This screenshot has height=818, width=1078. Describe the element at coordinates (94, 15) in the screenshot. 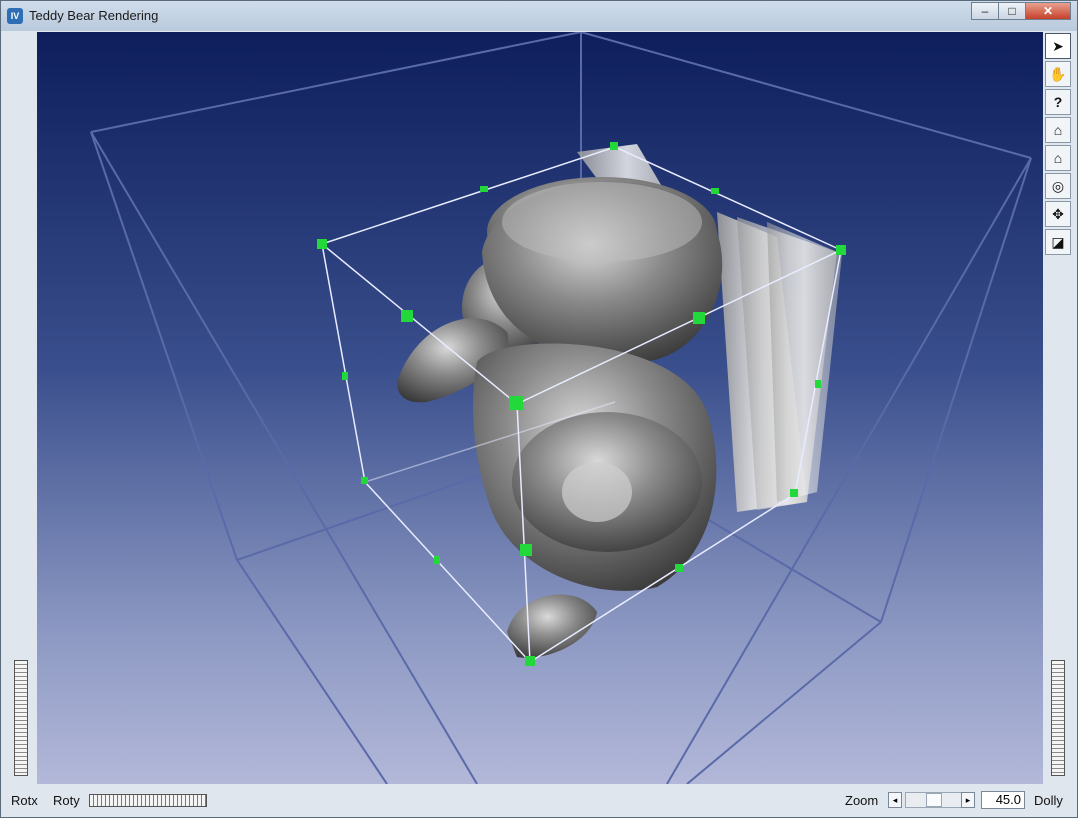

I see `window-title: Teddy Bear Rendering` at that location.